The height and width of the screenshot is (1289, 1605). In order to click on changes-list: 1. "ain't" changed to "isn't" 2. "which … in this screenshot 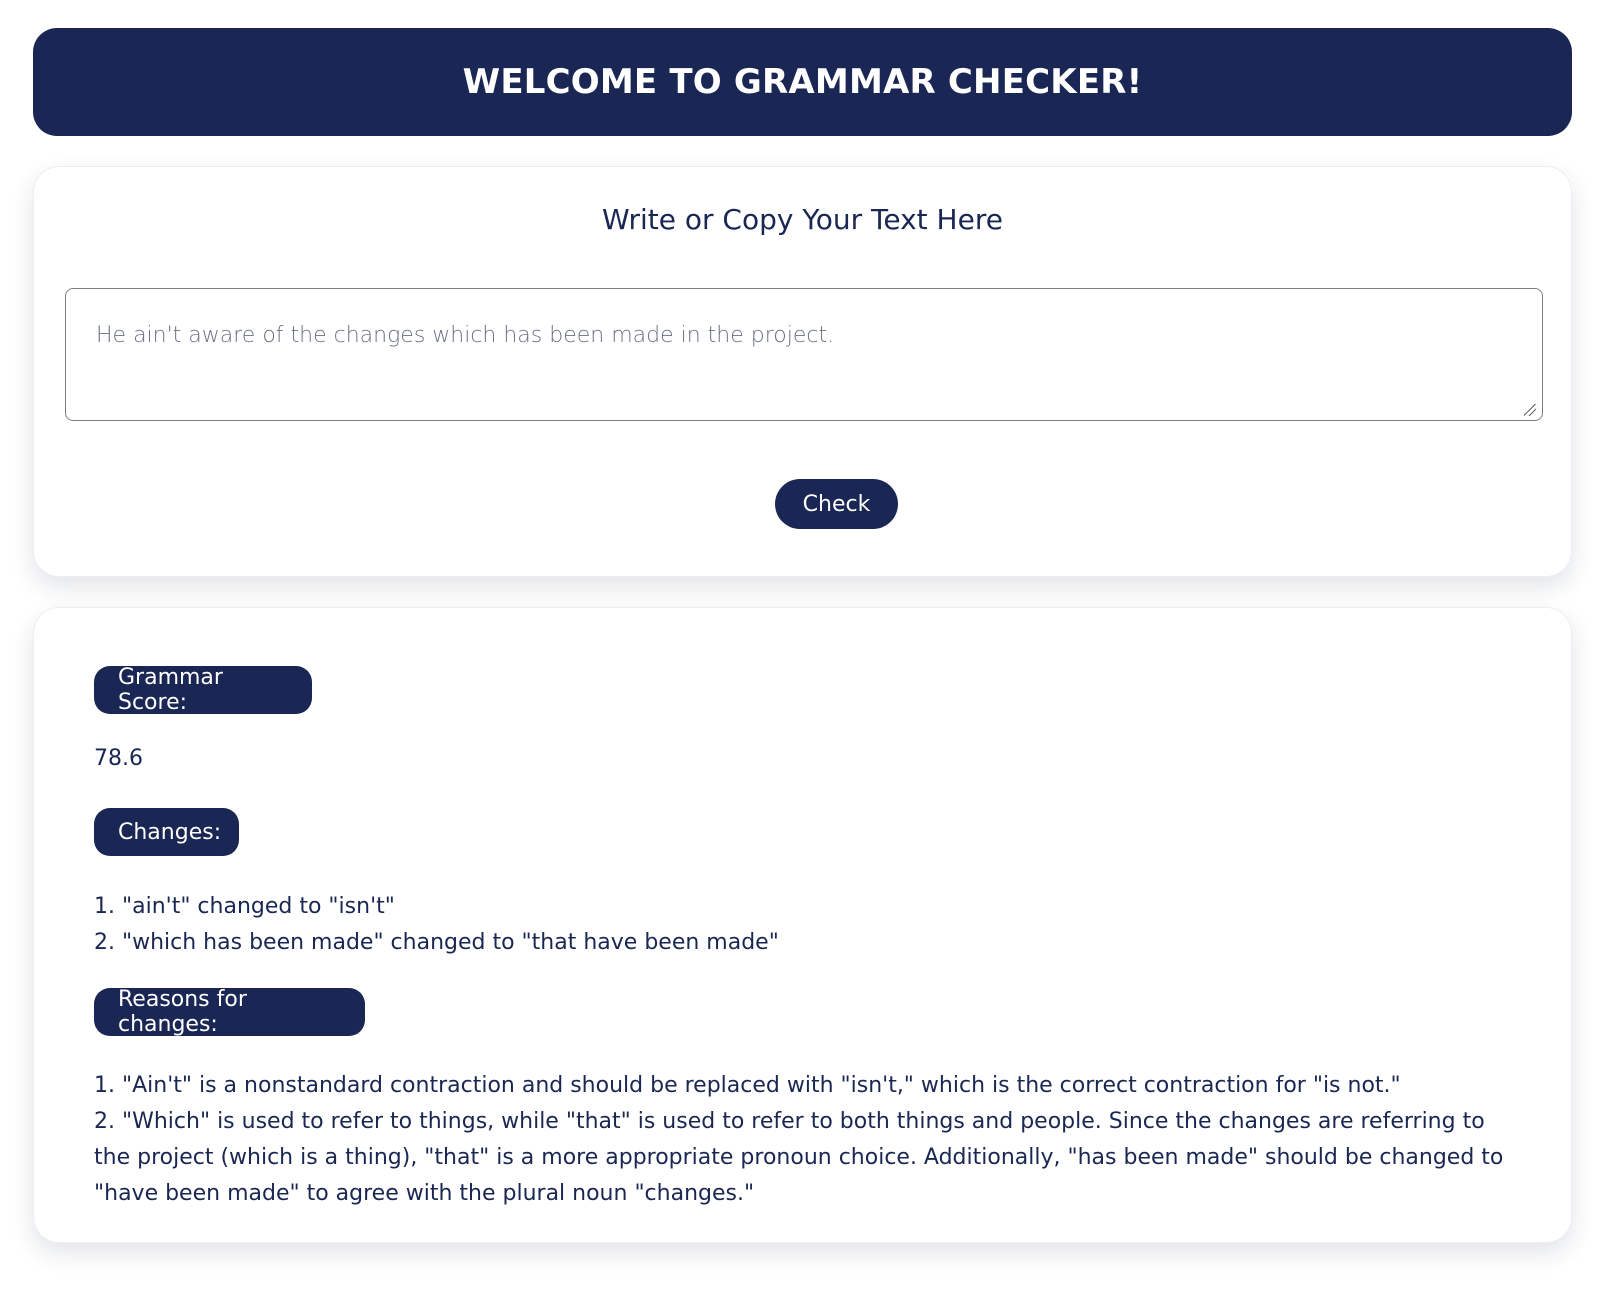, I will do `click(794, 925)`.